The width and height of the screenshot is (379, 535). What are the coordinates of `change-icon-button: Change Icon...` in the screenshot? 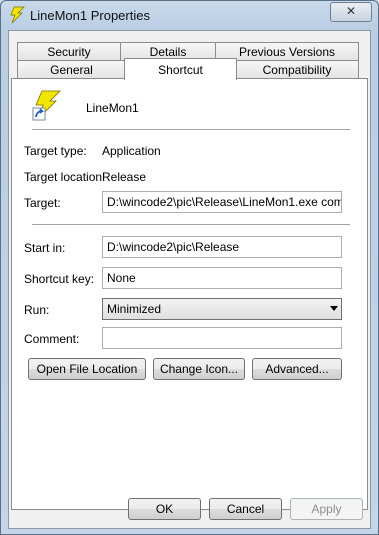 It's located at (199, 369).